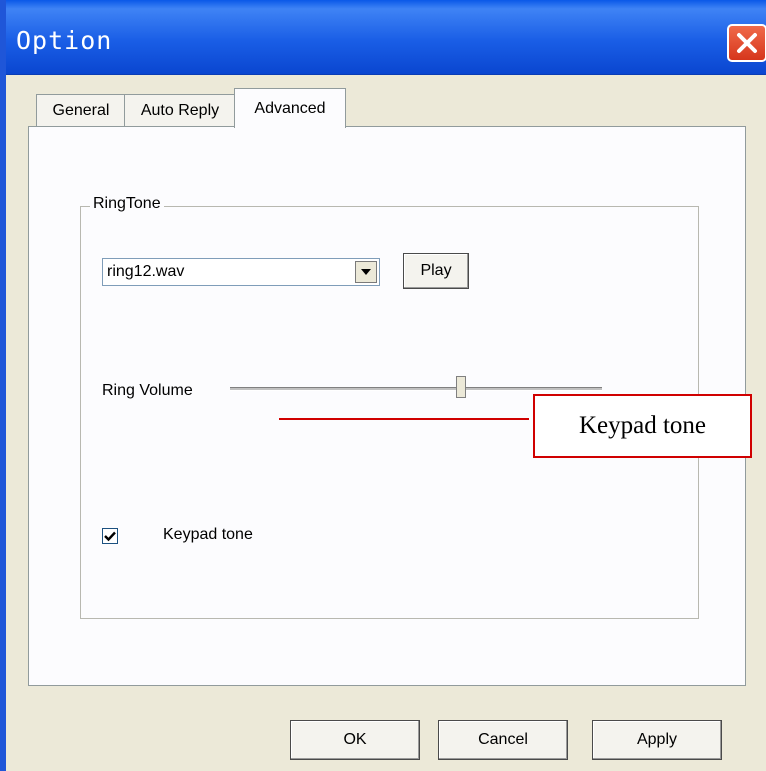 Image resolution: width=766 pixels, height=771 pixels. I want to click on dropdown-button, so click(366, 272).